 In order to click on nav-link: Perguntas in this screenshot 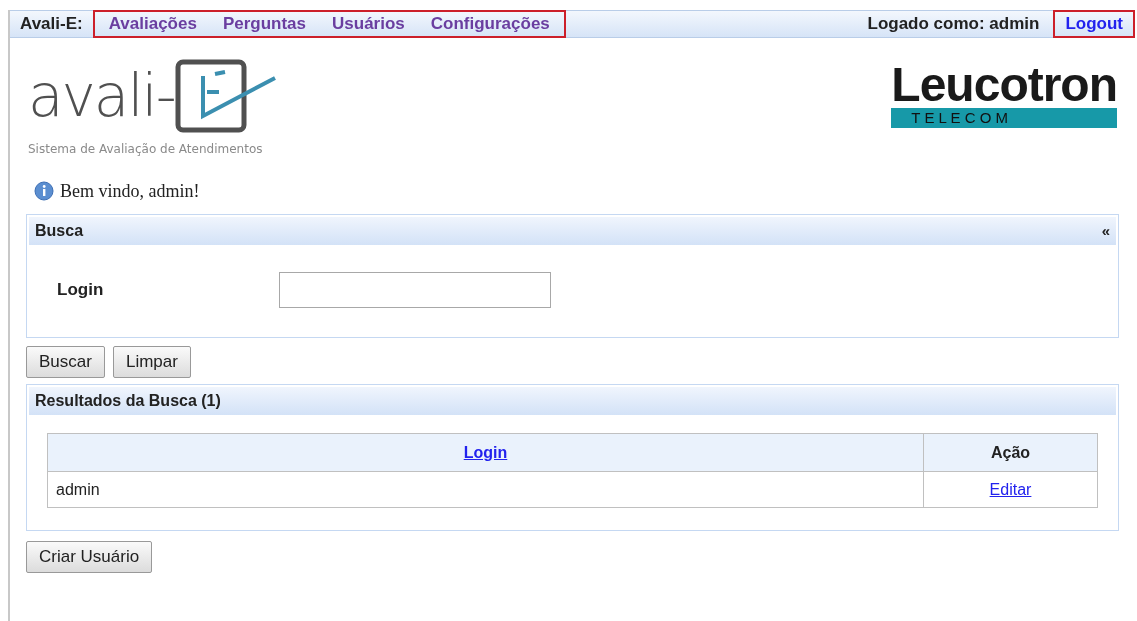, I will do `click(264, 24)`.